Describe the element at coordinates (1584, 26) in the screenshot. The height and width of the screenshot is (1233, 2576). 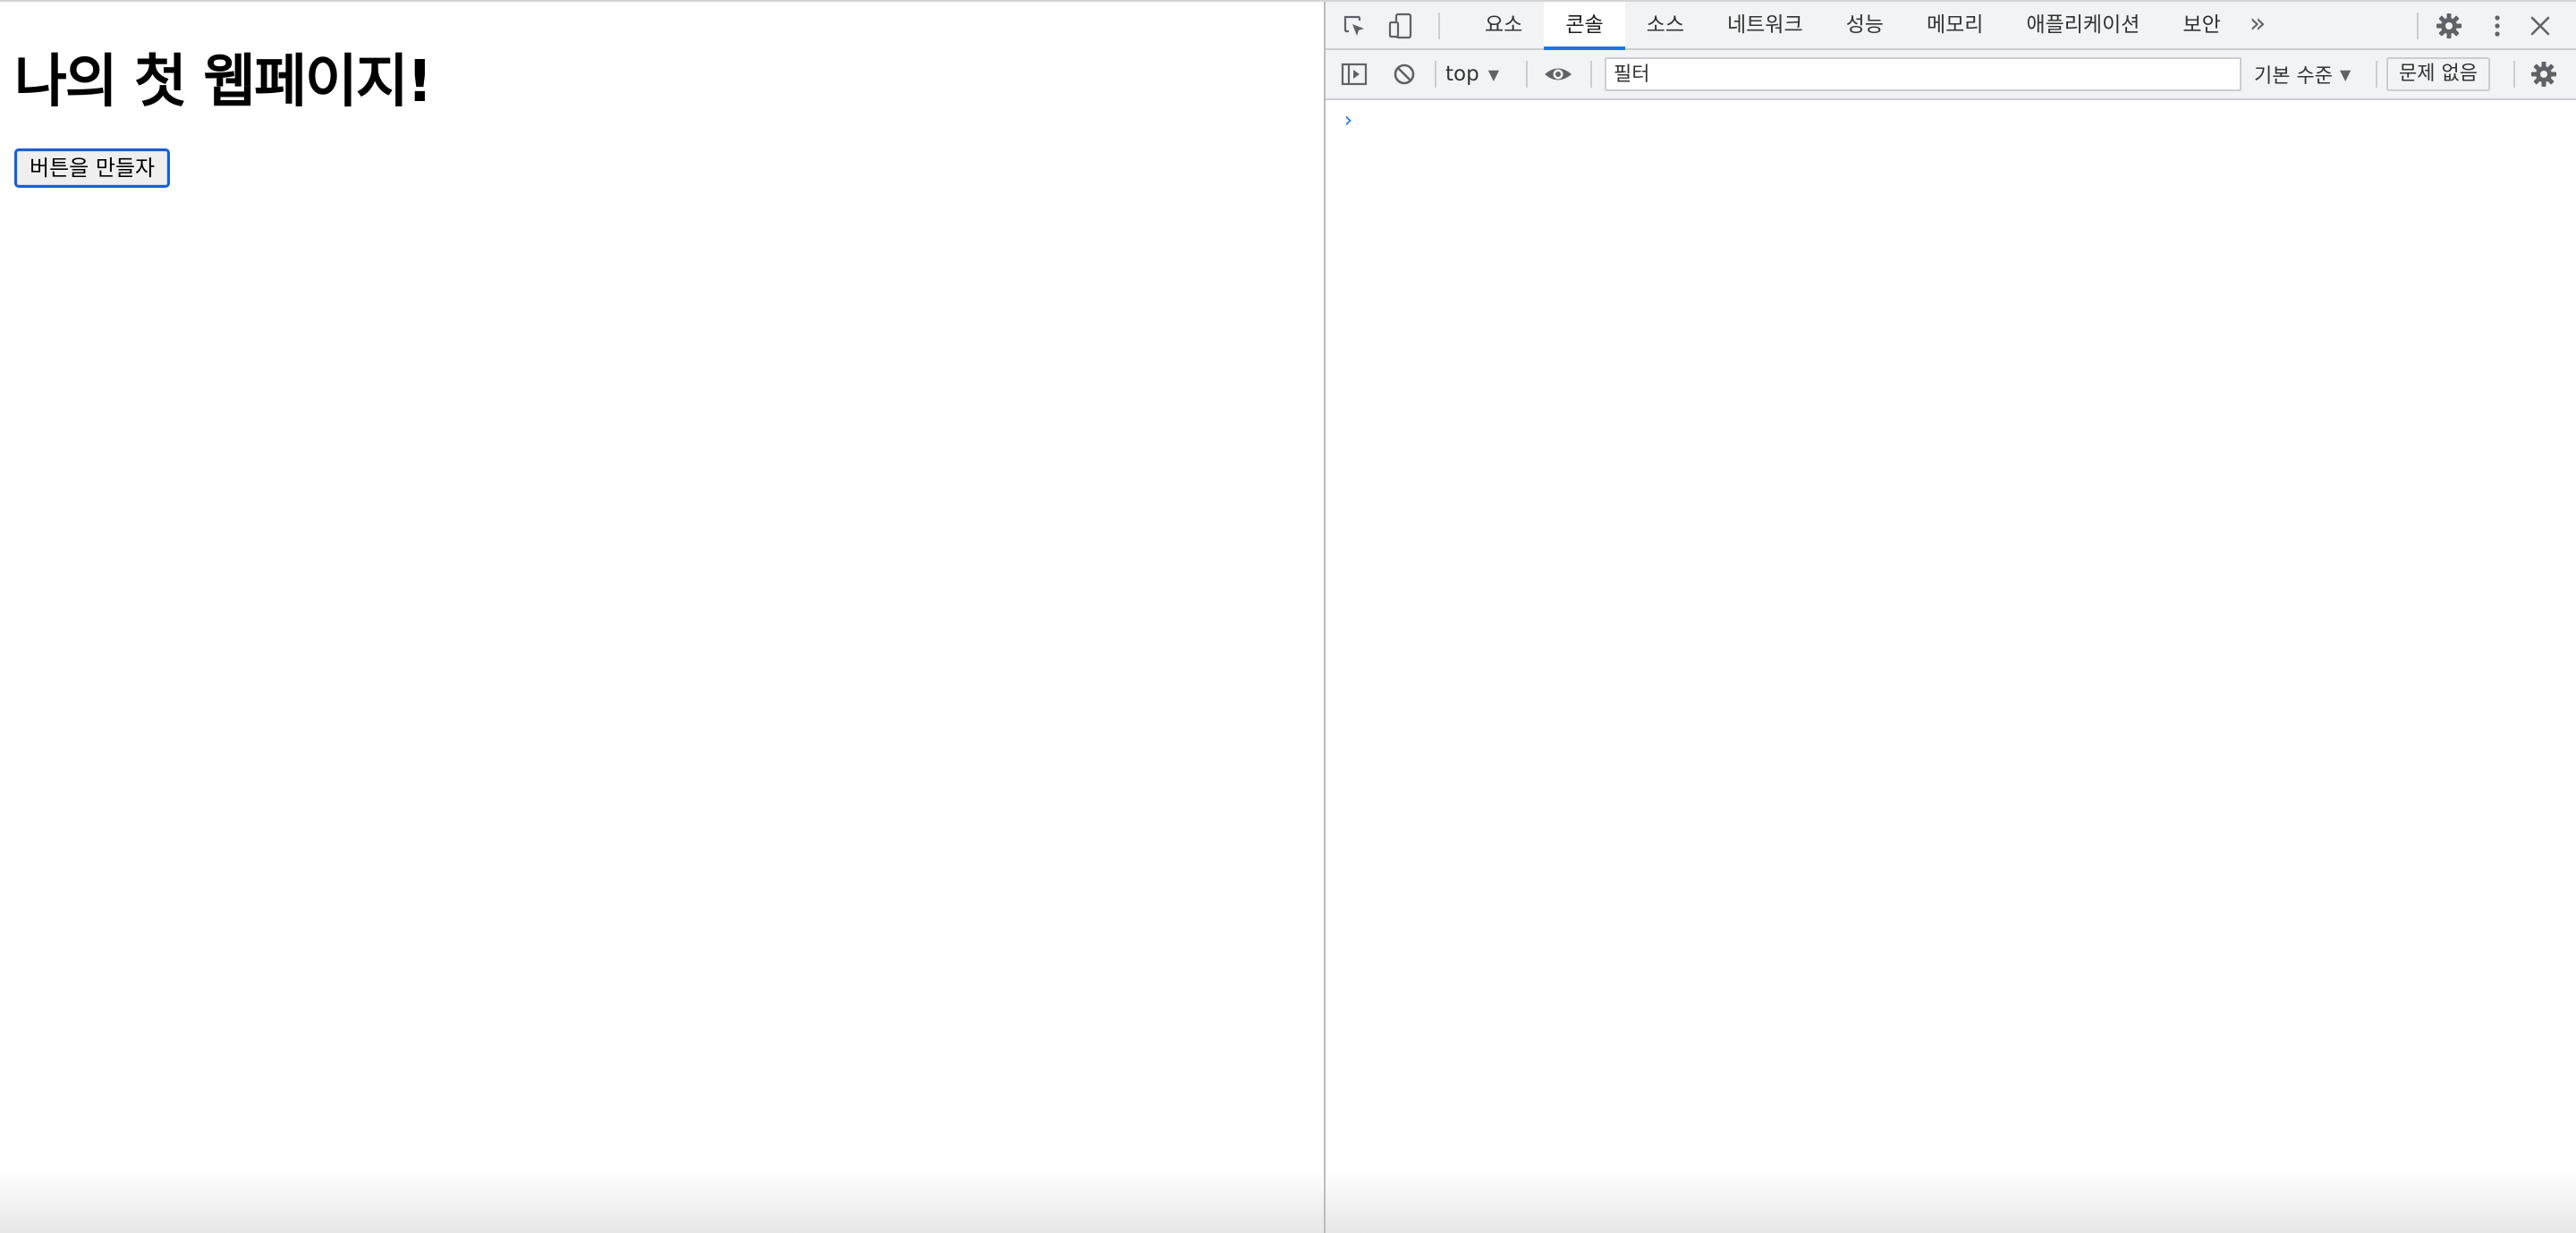
I see `tab-console: 콘솔` at that location.